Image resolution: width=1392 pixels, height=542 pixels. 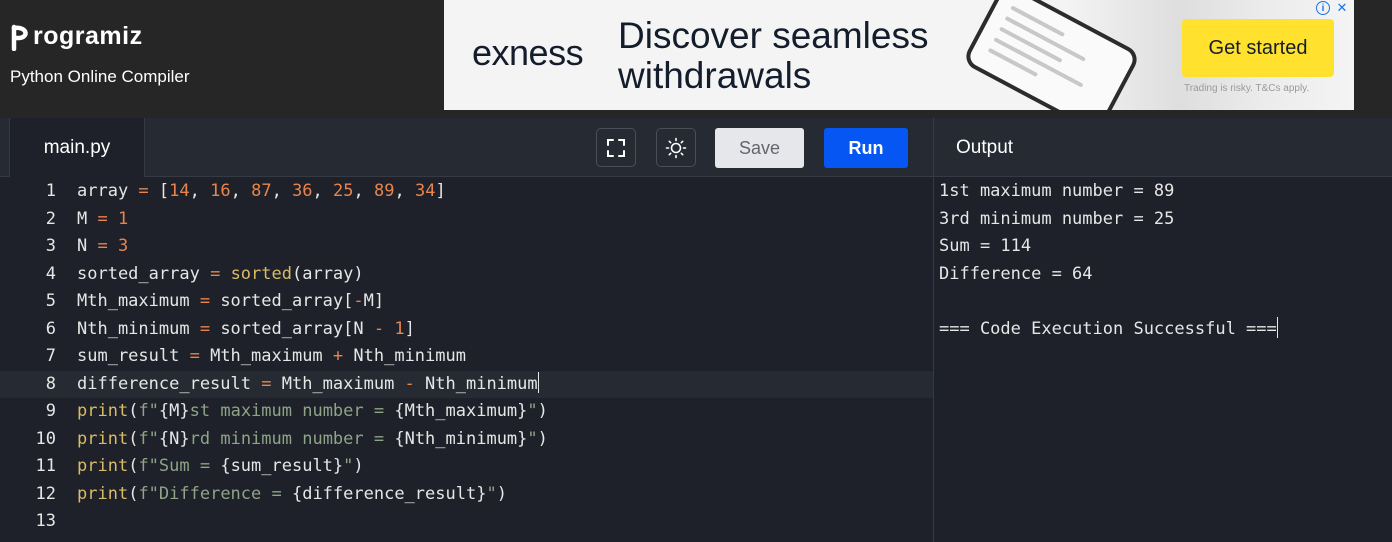 I want to click on theme-toggle-button, so click(x=676, y=147).